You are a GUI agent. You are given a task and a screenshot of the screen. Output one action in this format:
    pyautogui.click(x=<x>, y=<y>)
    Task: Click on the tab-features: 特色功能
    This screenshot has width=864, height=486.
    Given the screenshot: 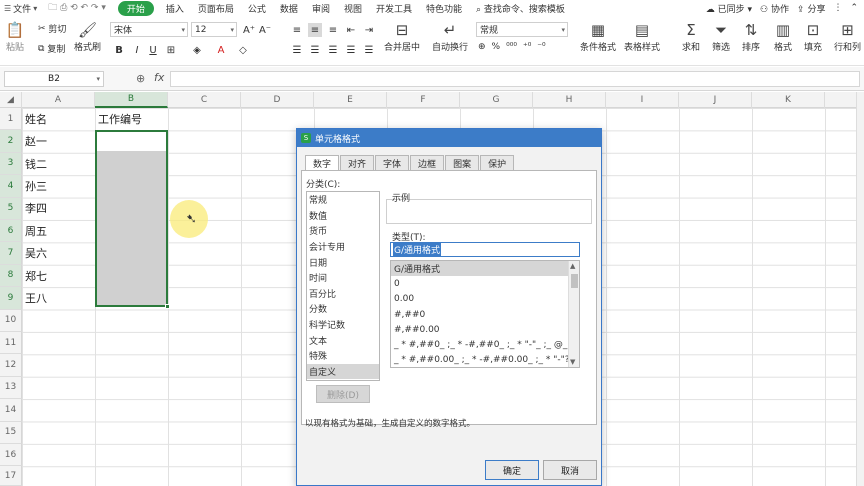 What is the action you would take?
    pyautogui.click(x=444, y=8)
    